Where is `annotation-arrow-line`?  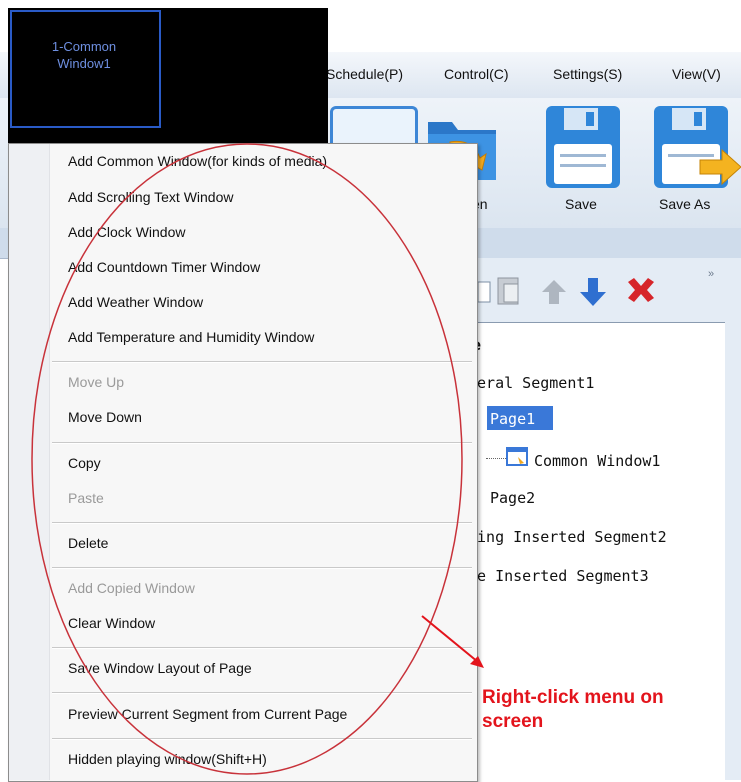
annotation-arrow-line is located at coordinates (450, 639).